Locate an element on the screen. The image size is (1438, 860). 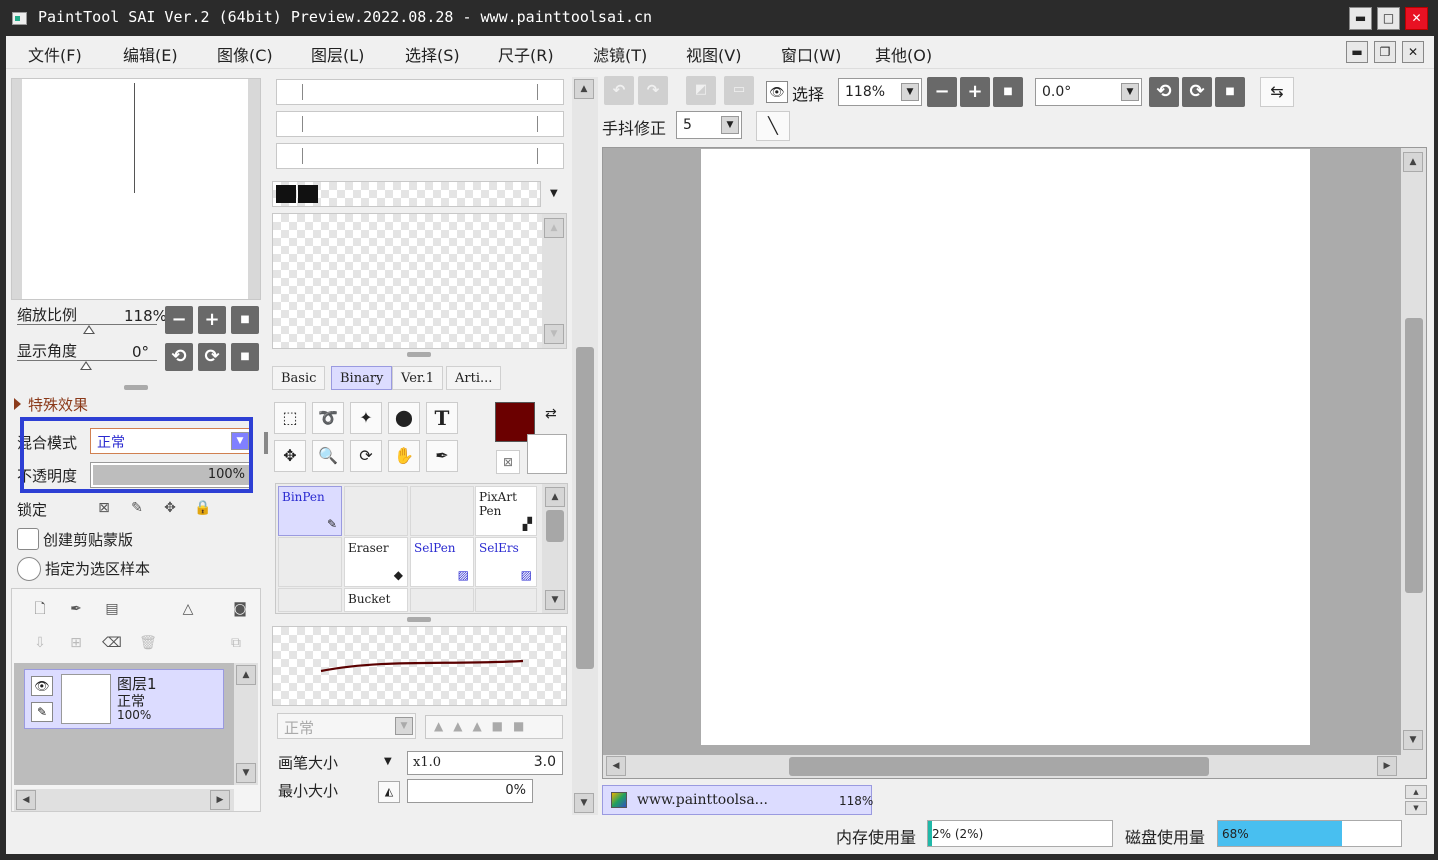
secondary-color is located at coordinates (547, 454).